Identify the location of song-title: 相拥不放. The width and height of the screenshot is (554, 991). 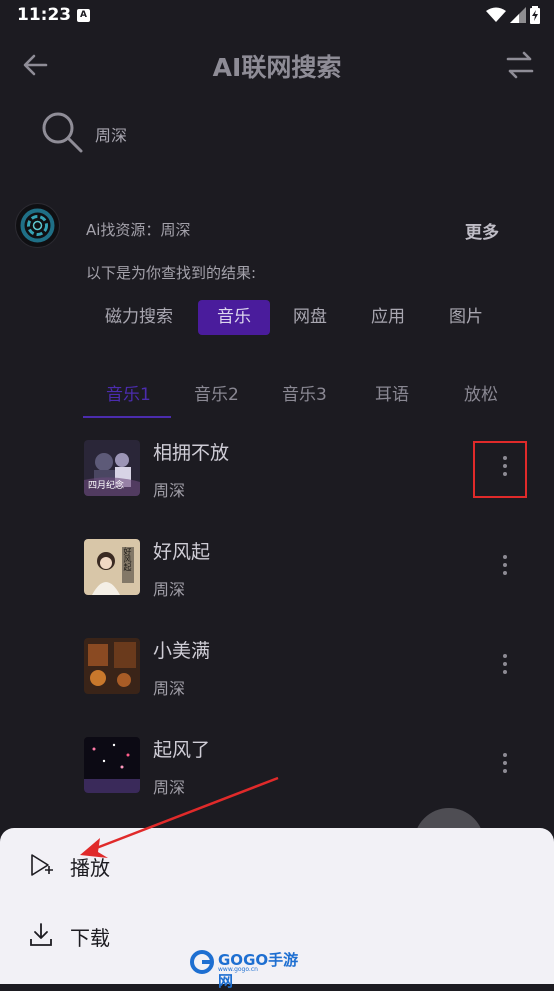
(191, 453).